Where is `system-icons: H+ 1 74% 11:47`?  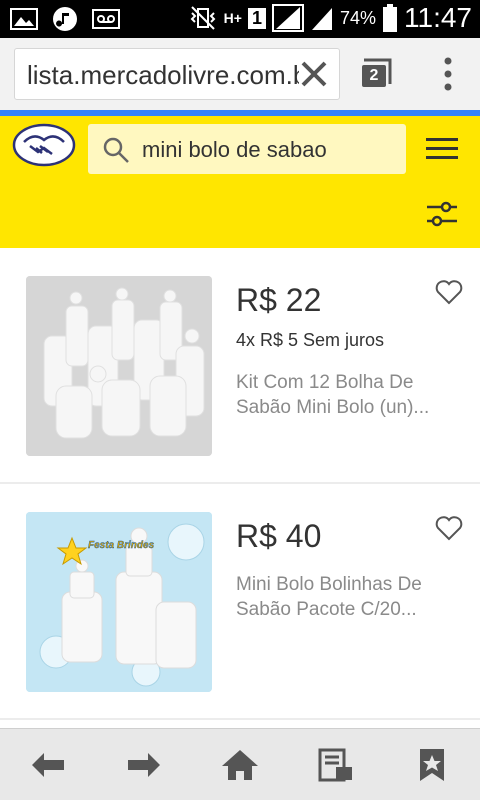 system-icons: H+ 1 74% 11:47 is located at coordinates (330, 18).